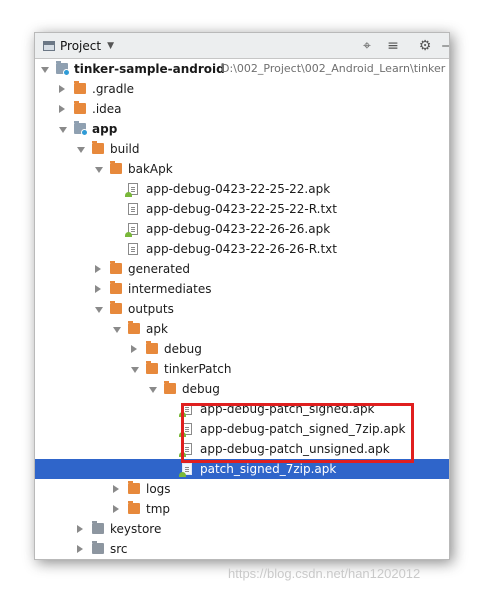 The image size is (484, 596). Describe the element at coordinates (242, 549) in the screenshot. I see `tree-row: src` at that location.